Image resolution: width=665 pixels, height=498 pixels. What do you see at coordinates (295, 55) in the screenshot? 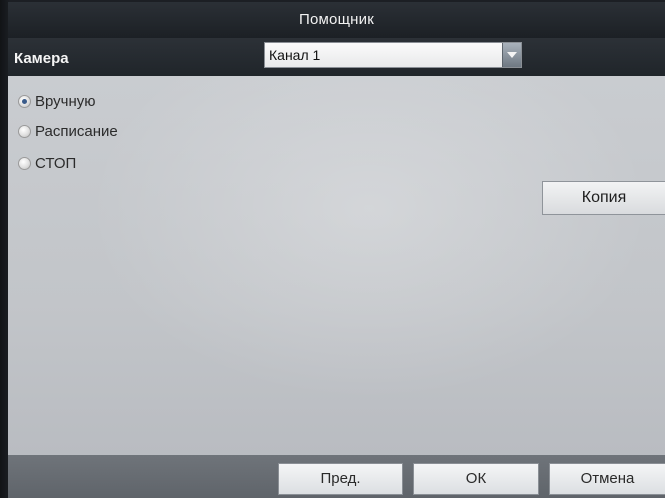
I see `channel-select-value: Канал 1` at bounding box center [295, 55].